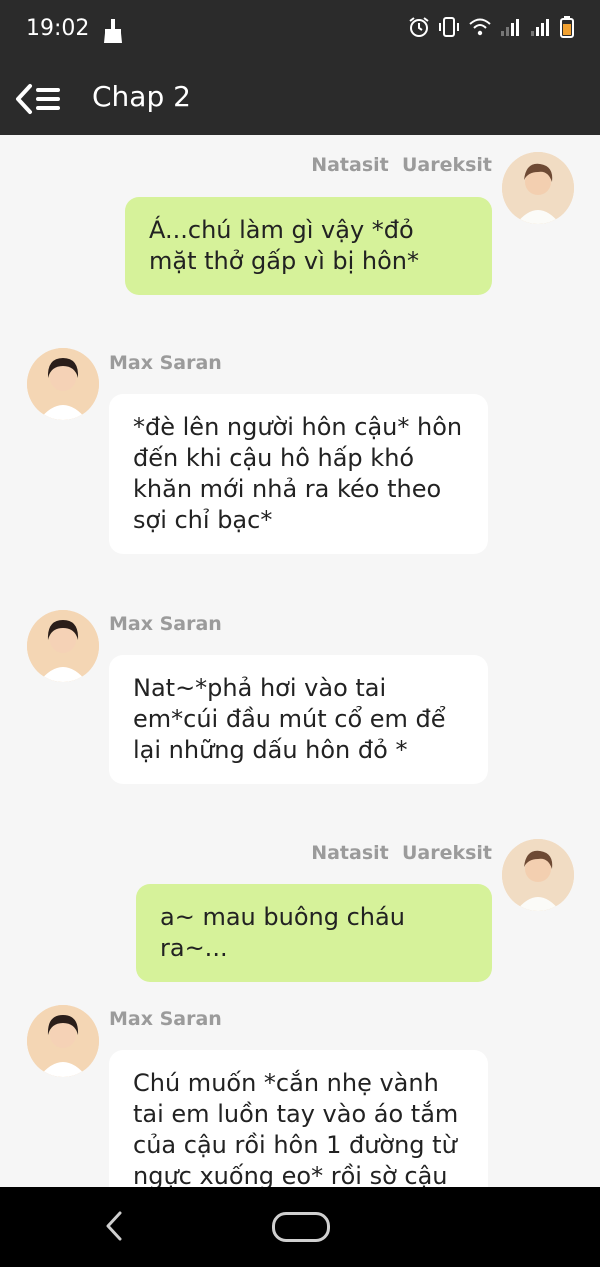 This screenshot has width=600, height=1267. What do you see at coordinates (300, 67) in the screenshot?
I see `top-bar: 19:02 Chap 2` at bounding box center [300, 67].